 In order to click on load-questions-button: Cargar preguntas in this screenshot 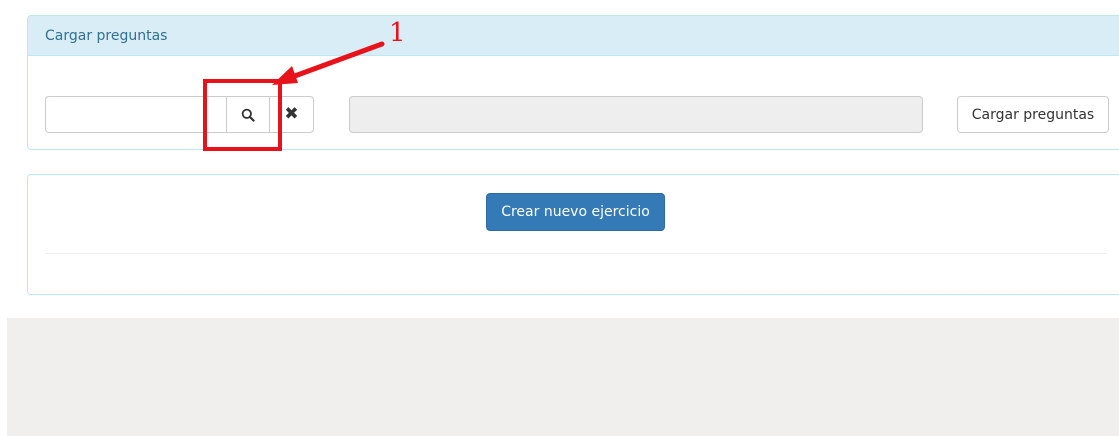, I will do `click(1033, 114)`.